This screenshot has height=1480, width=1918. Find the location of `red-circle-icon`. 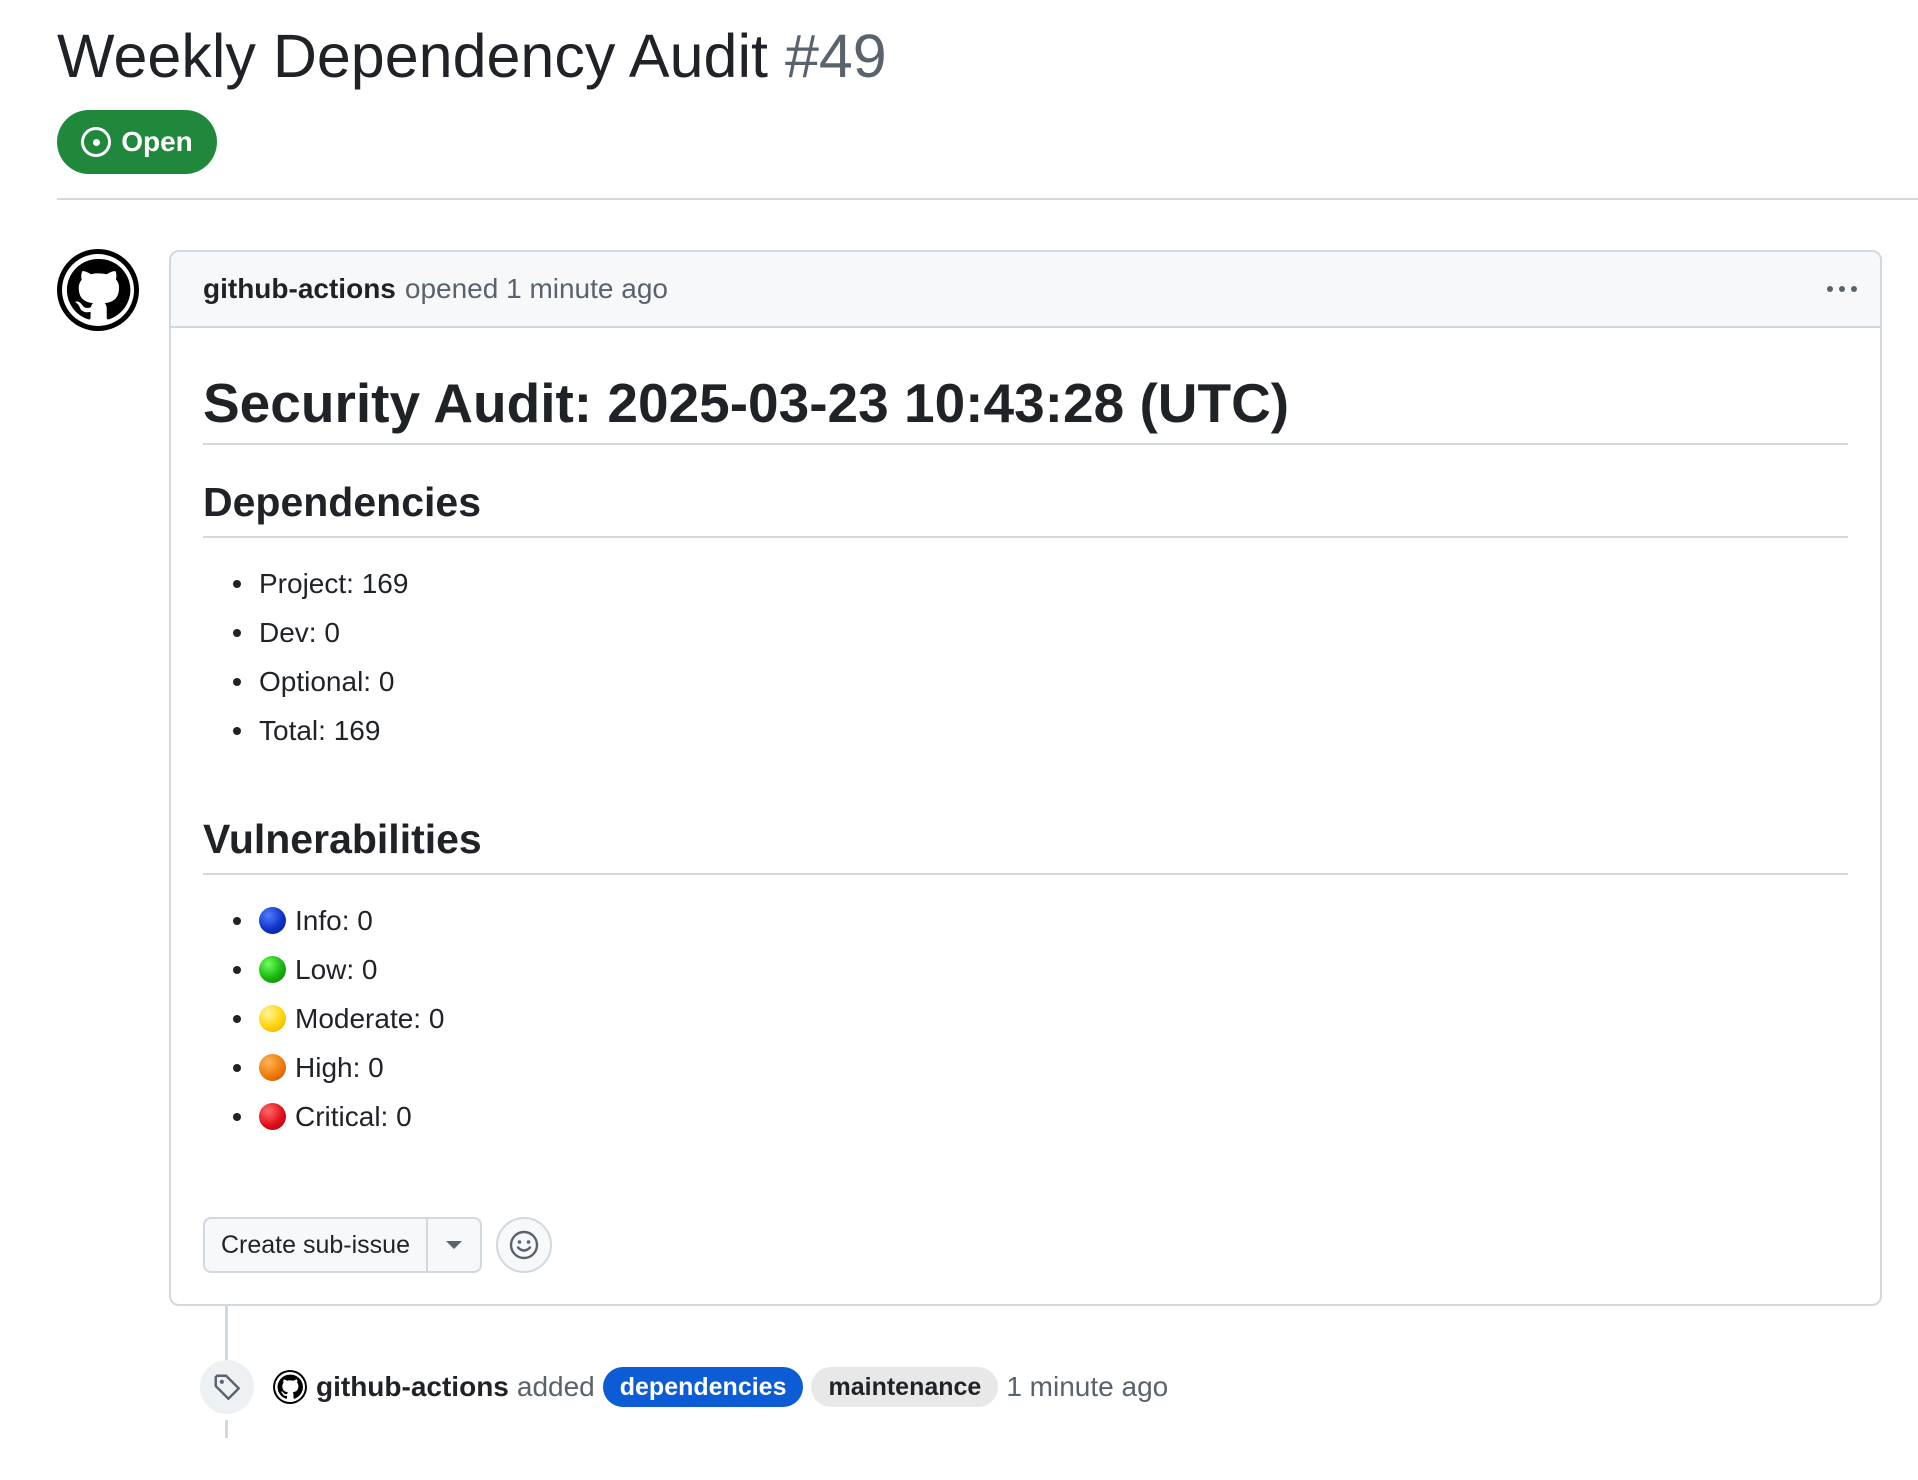

red-circle-icon is located at coordinates (272, 1116).